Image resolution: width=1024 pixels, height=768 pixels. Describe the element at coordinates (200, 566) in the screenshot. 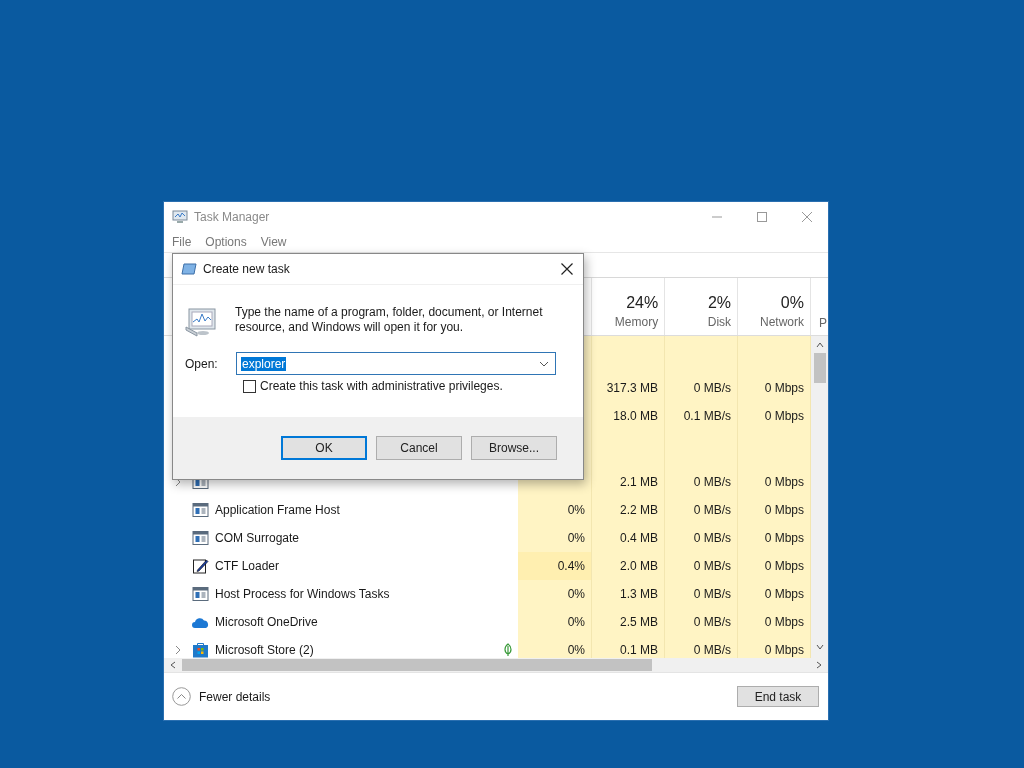

I see `notepad-pen-icon` at that location.